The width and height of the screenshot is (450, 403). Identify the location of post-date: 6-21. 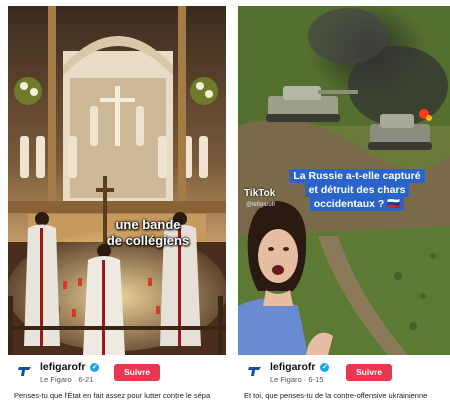
(86, 379).